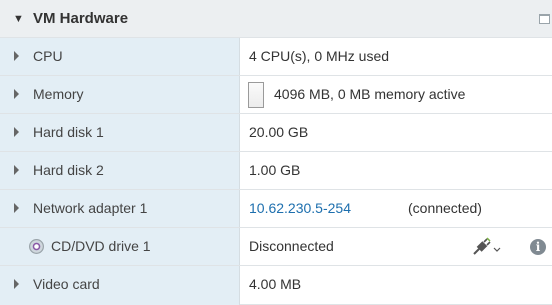 The height and width of the screenshot is (305, 552). Describe the element at coordinates (81, 18) in the screenshot. I see `panel-title: VM Hardware` at that location.